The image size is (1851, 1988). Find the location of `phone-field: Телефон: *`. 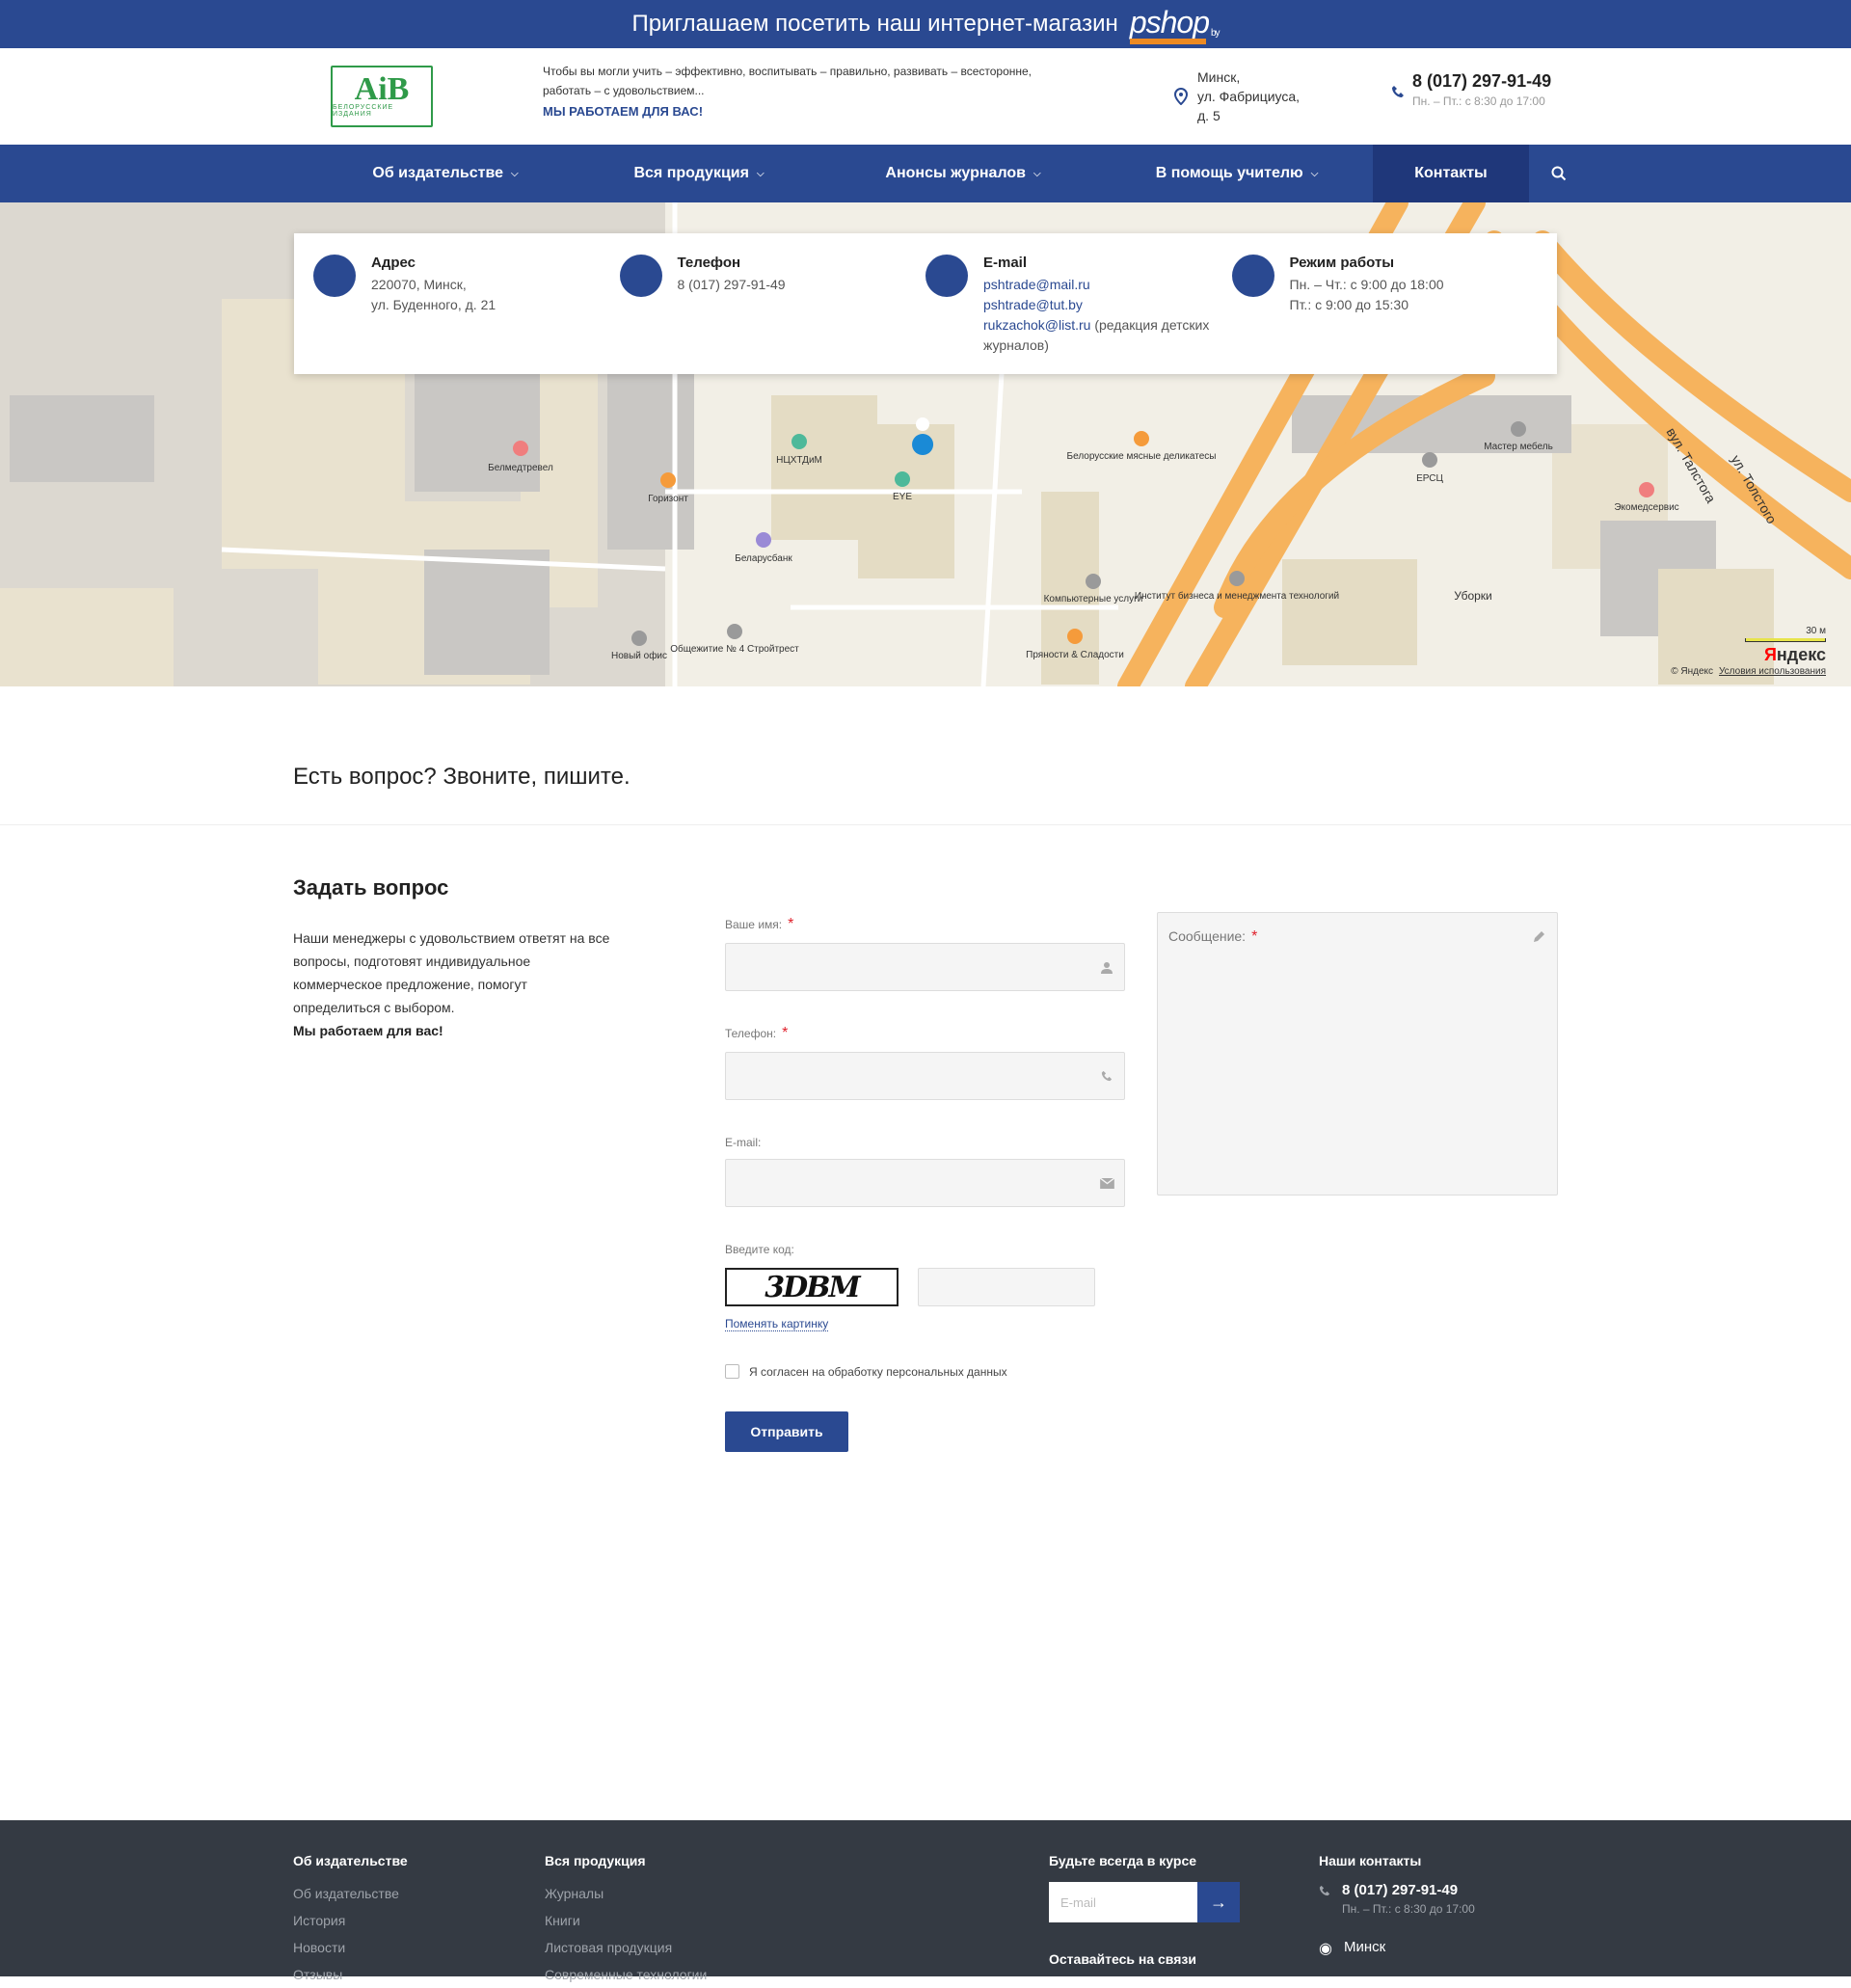

phone-field: Телефон: * is located at coordinates (925, 1062).